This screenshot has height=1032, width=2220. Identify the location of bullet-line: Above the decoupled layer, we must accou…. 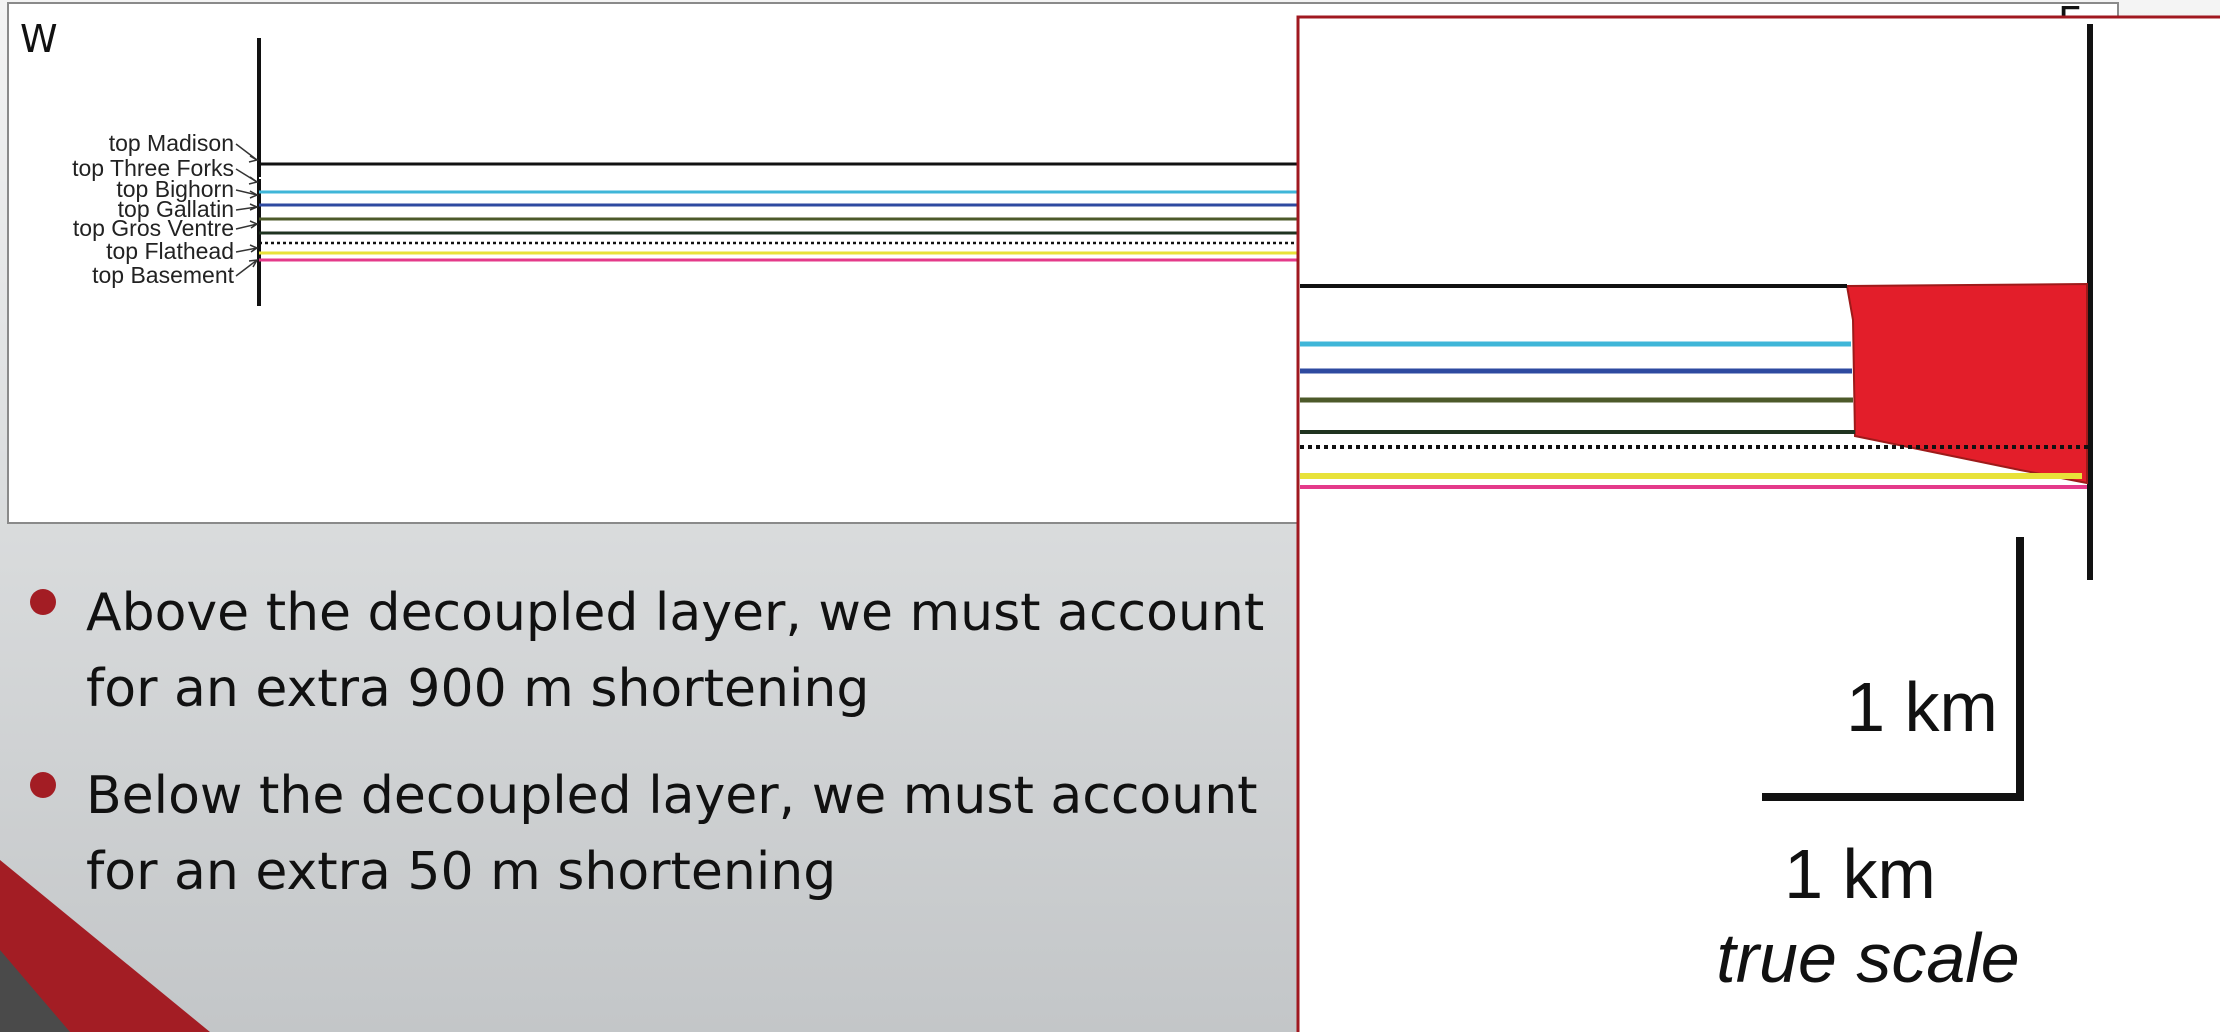
(675, 613).